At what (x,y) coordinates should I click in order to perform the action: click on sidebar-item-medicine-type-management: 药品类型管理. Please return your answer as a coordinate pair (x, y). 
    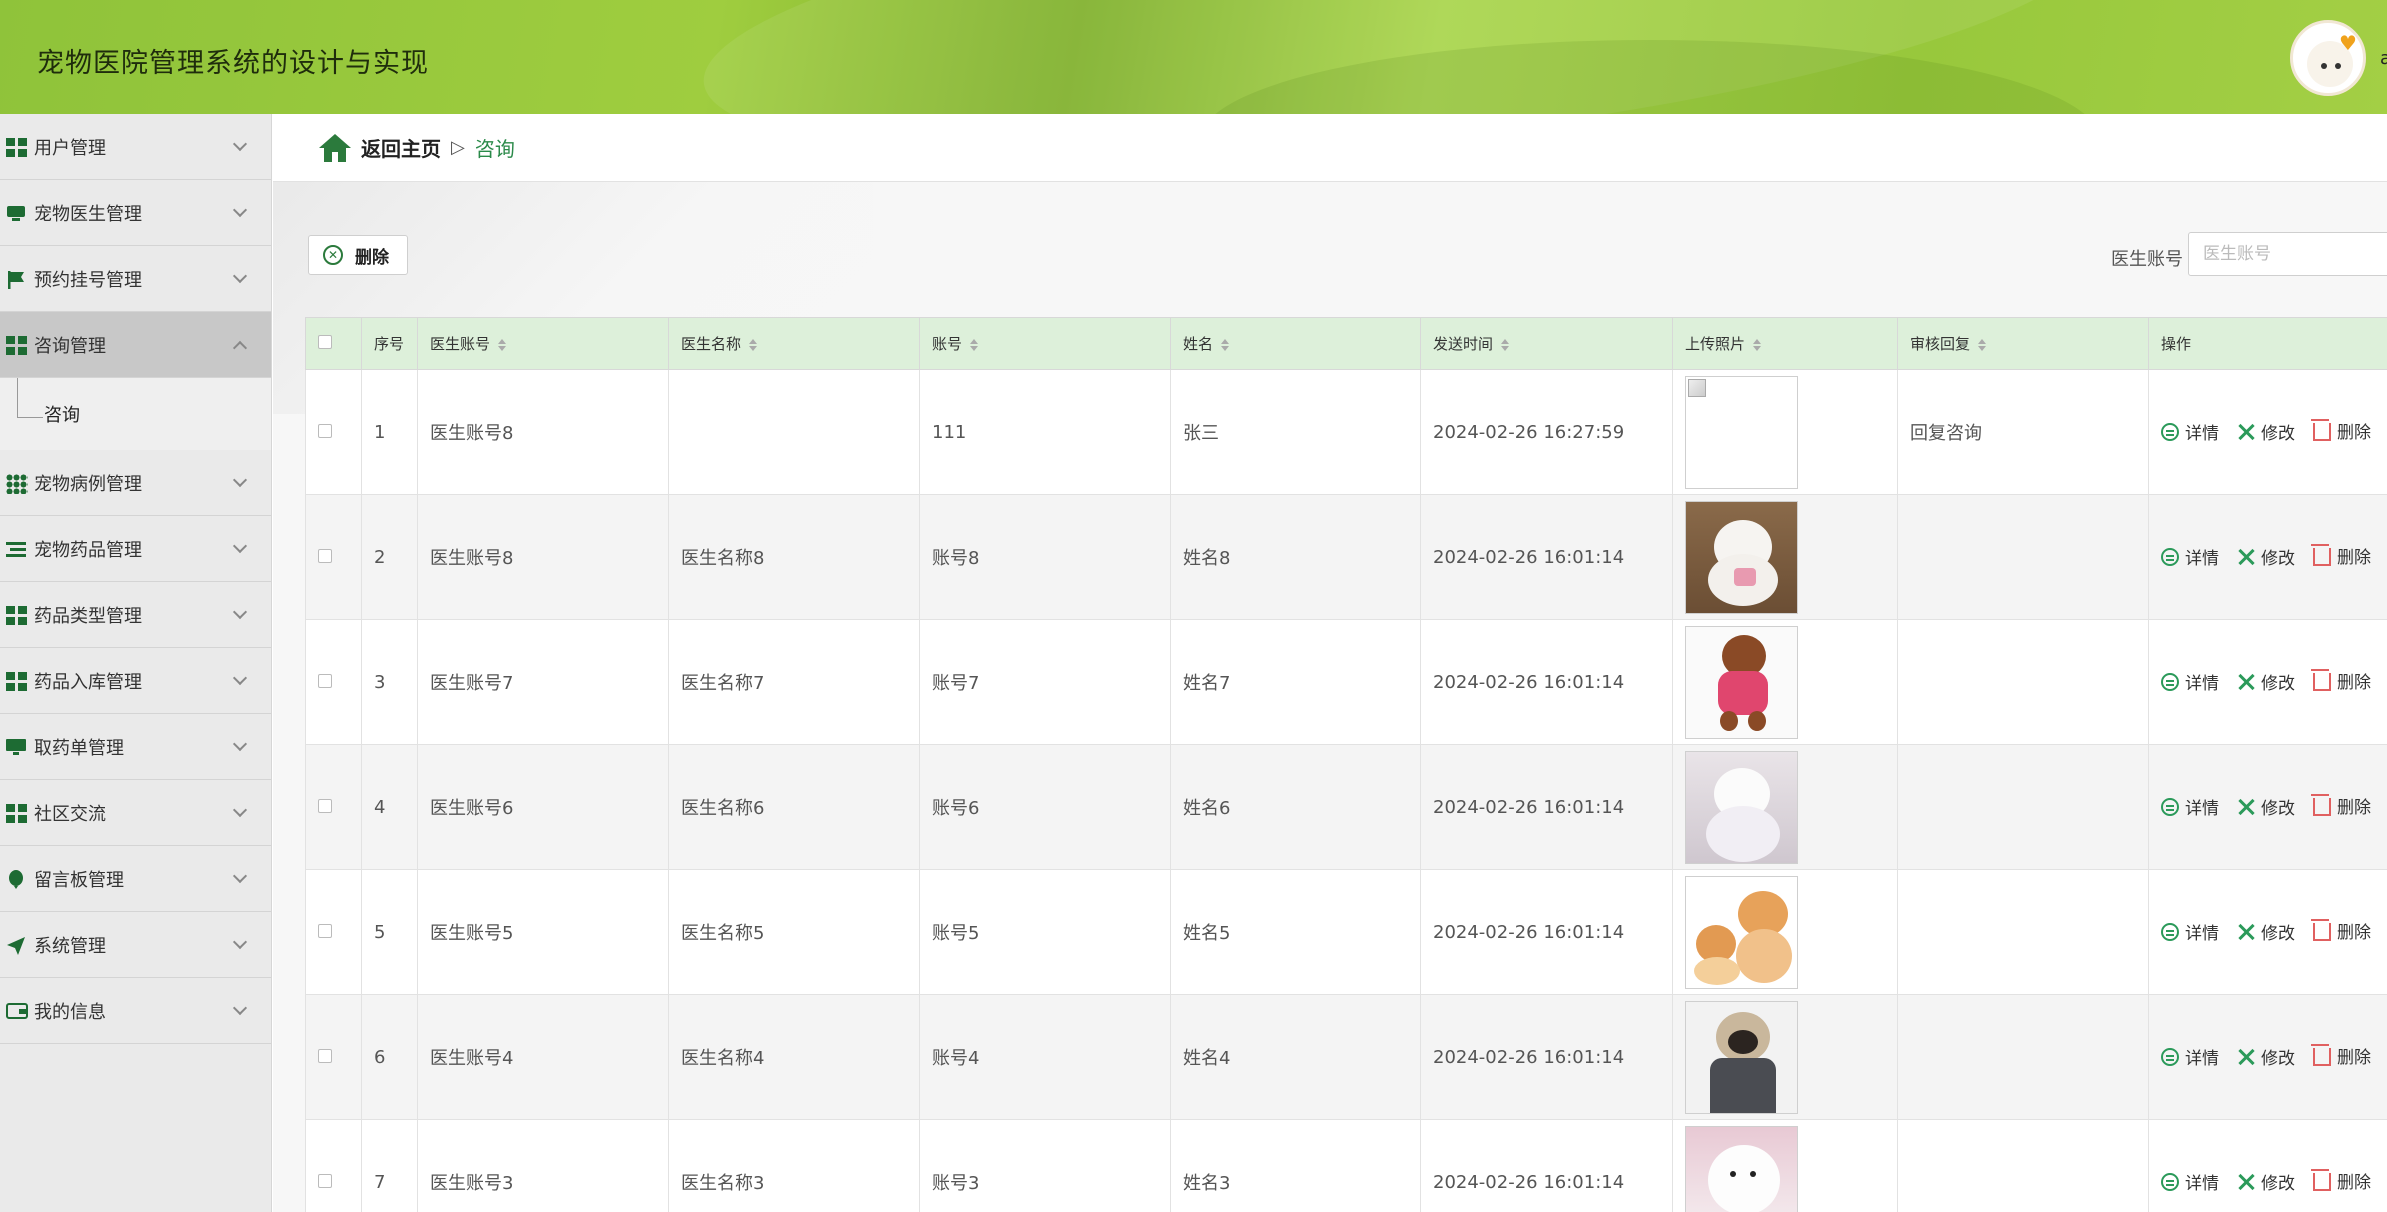
    Looking at the image, I should click on (135, 615).